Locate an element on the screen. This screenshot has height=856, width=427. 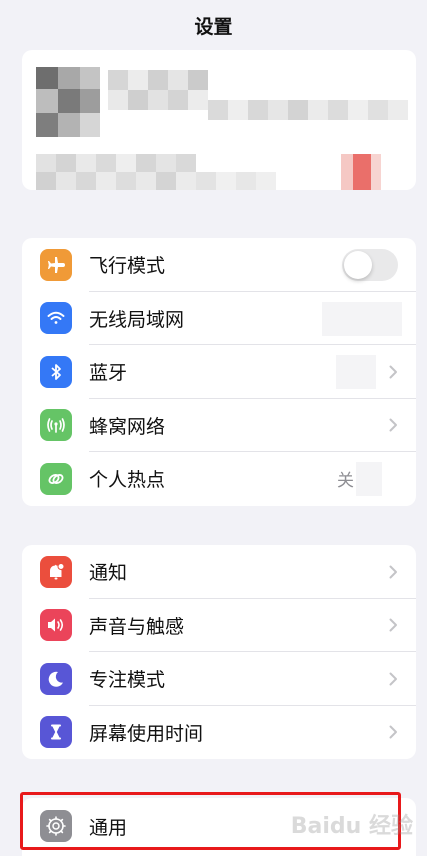
bluetooth-value-obscured is located at coordinates (356, 372).